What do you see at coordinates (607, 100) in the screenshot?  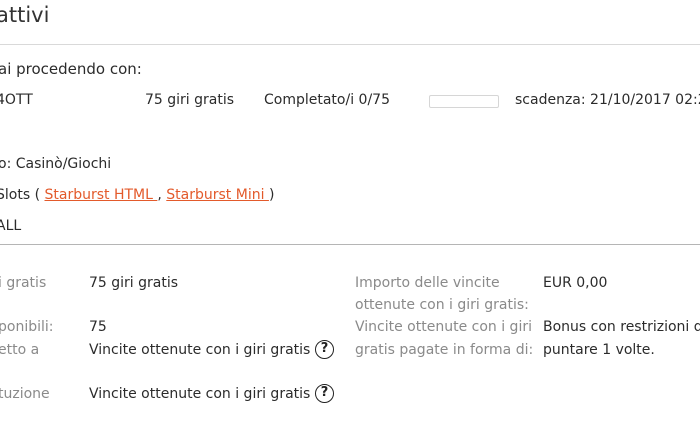 I see `promo-expiry: scadenza: 21/10/2017 02:2` at bounding box center [607, 100].